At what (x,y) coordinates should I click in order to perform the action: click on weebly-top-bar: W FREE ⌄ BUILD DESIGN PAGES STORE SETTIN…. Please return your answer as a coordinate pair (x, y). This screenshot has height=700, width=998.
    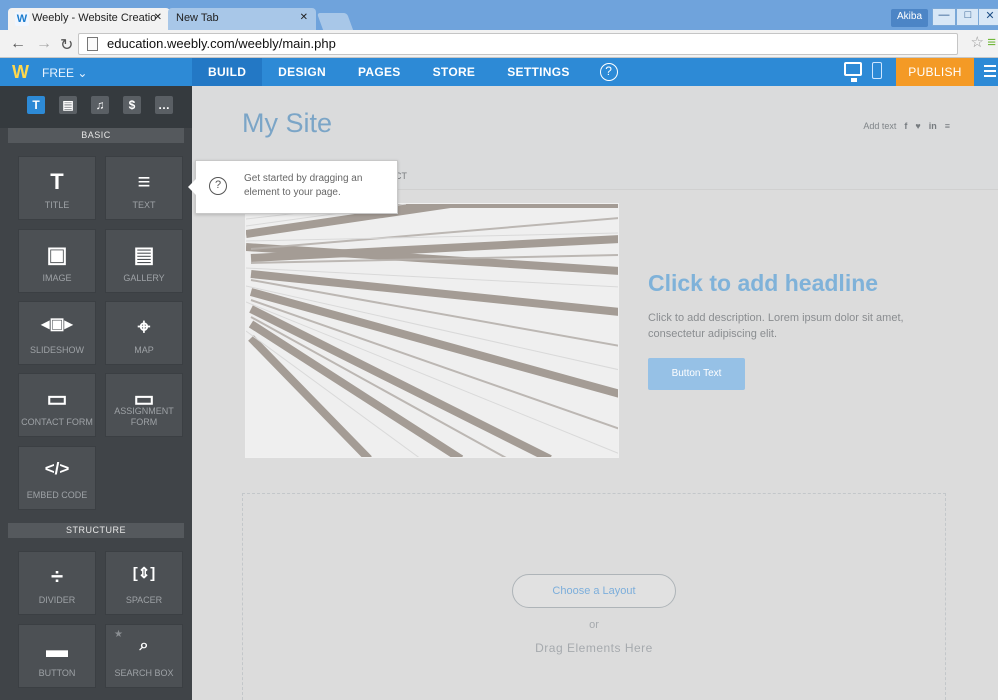
    Looking at the image, I should click on (499, 72).